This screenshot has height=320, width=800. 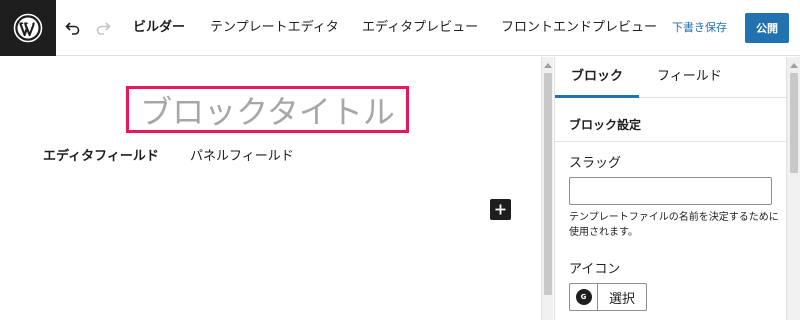 I want to click on undo-icon, so click(x=73, y=28).